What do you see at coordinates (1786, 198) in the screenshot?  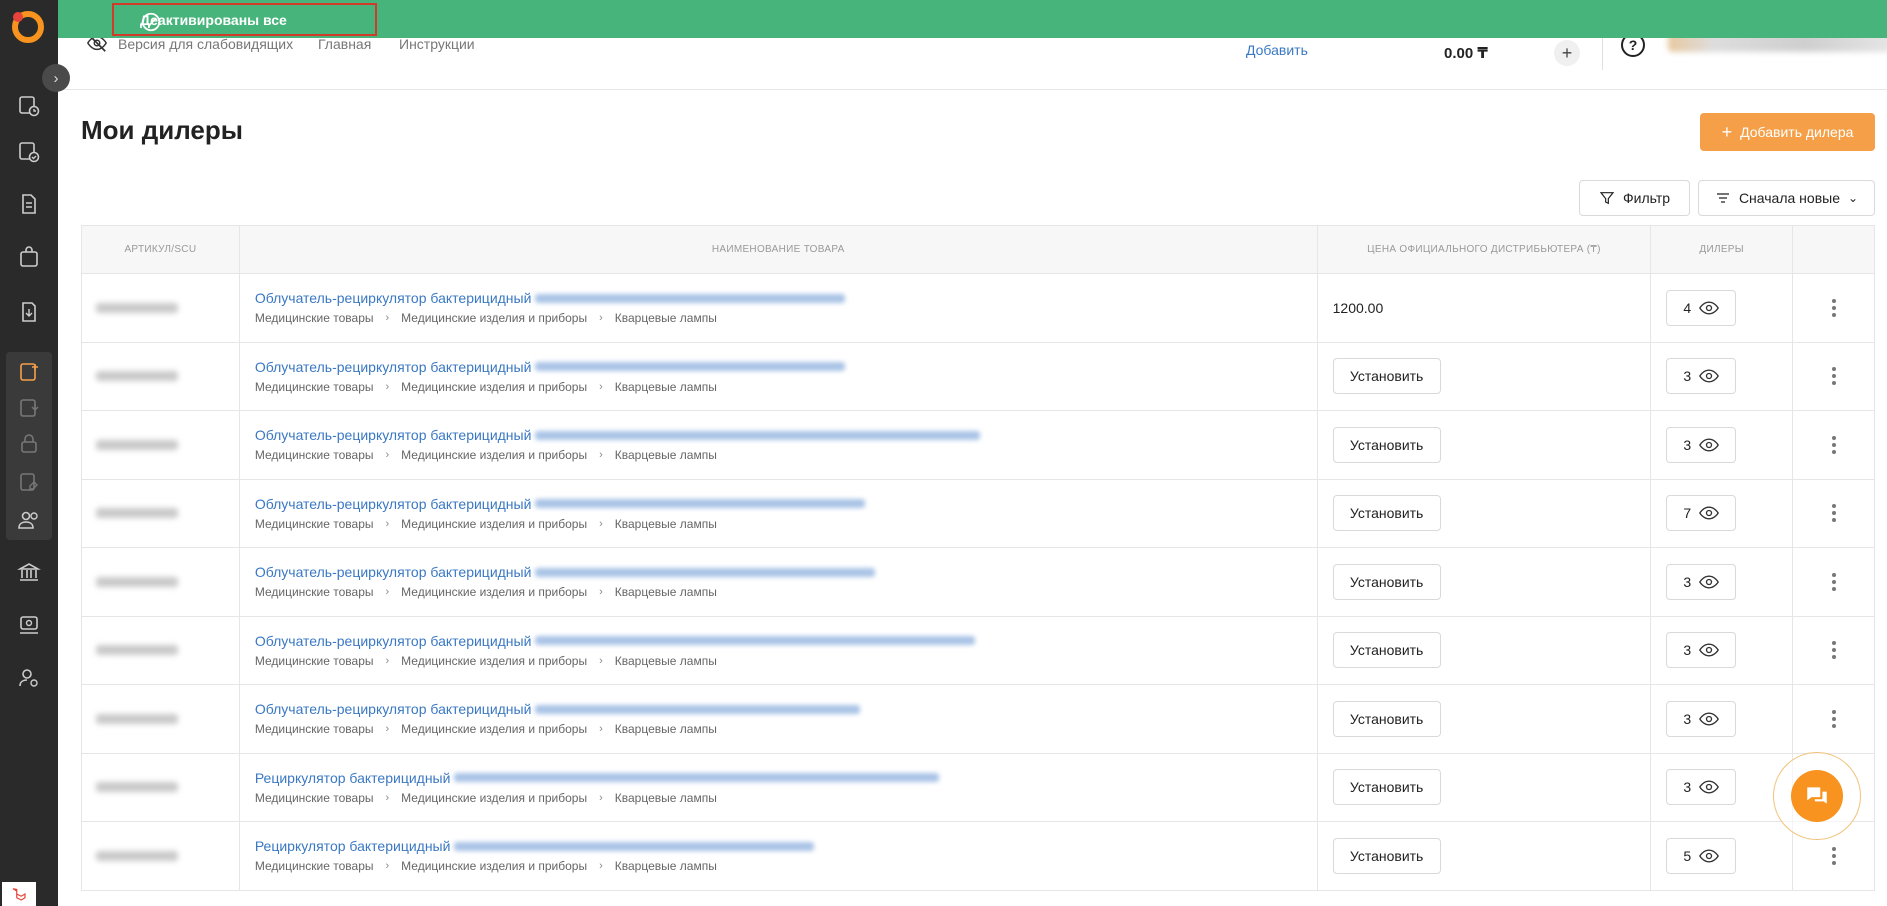 I see `sort-dropdown: Сначала новые ⌄` at bounding box center [1786, 198].